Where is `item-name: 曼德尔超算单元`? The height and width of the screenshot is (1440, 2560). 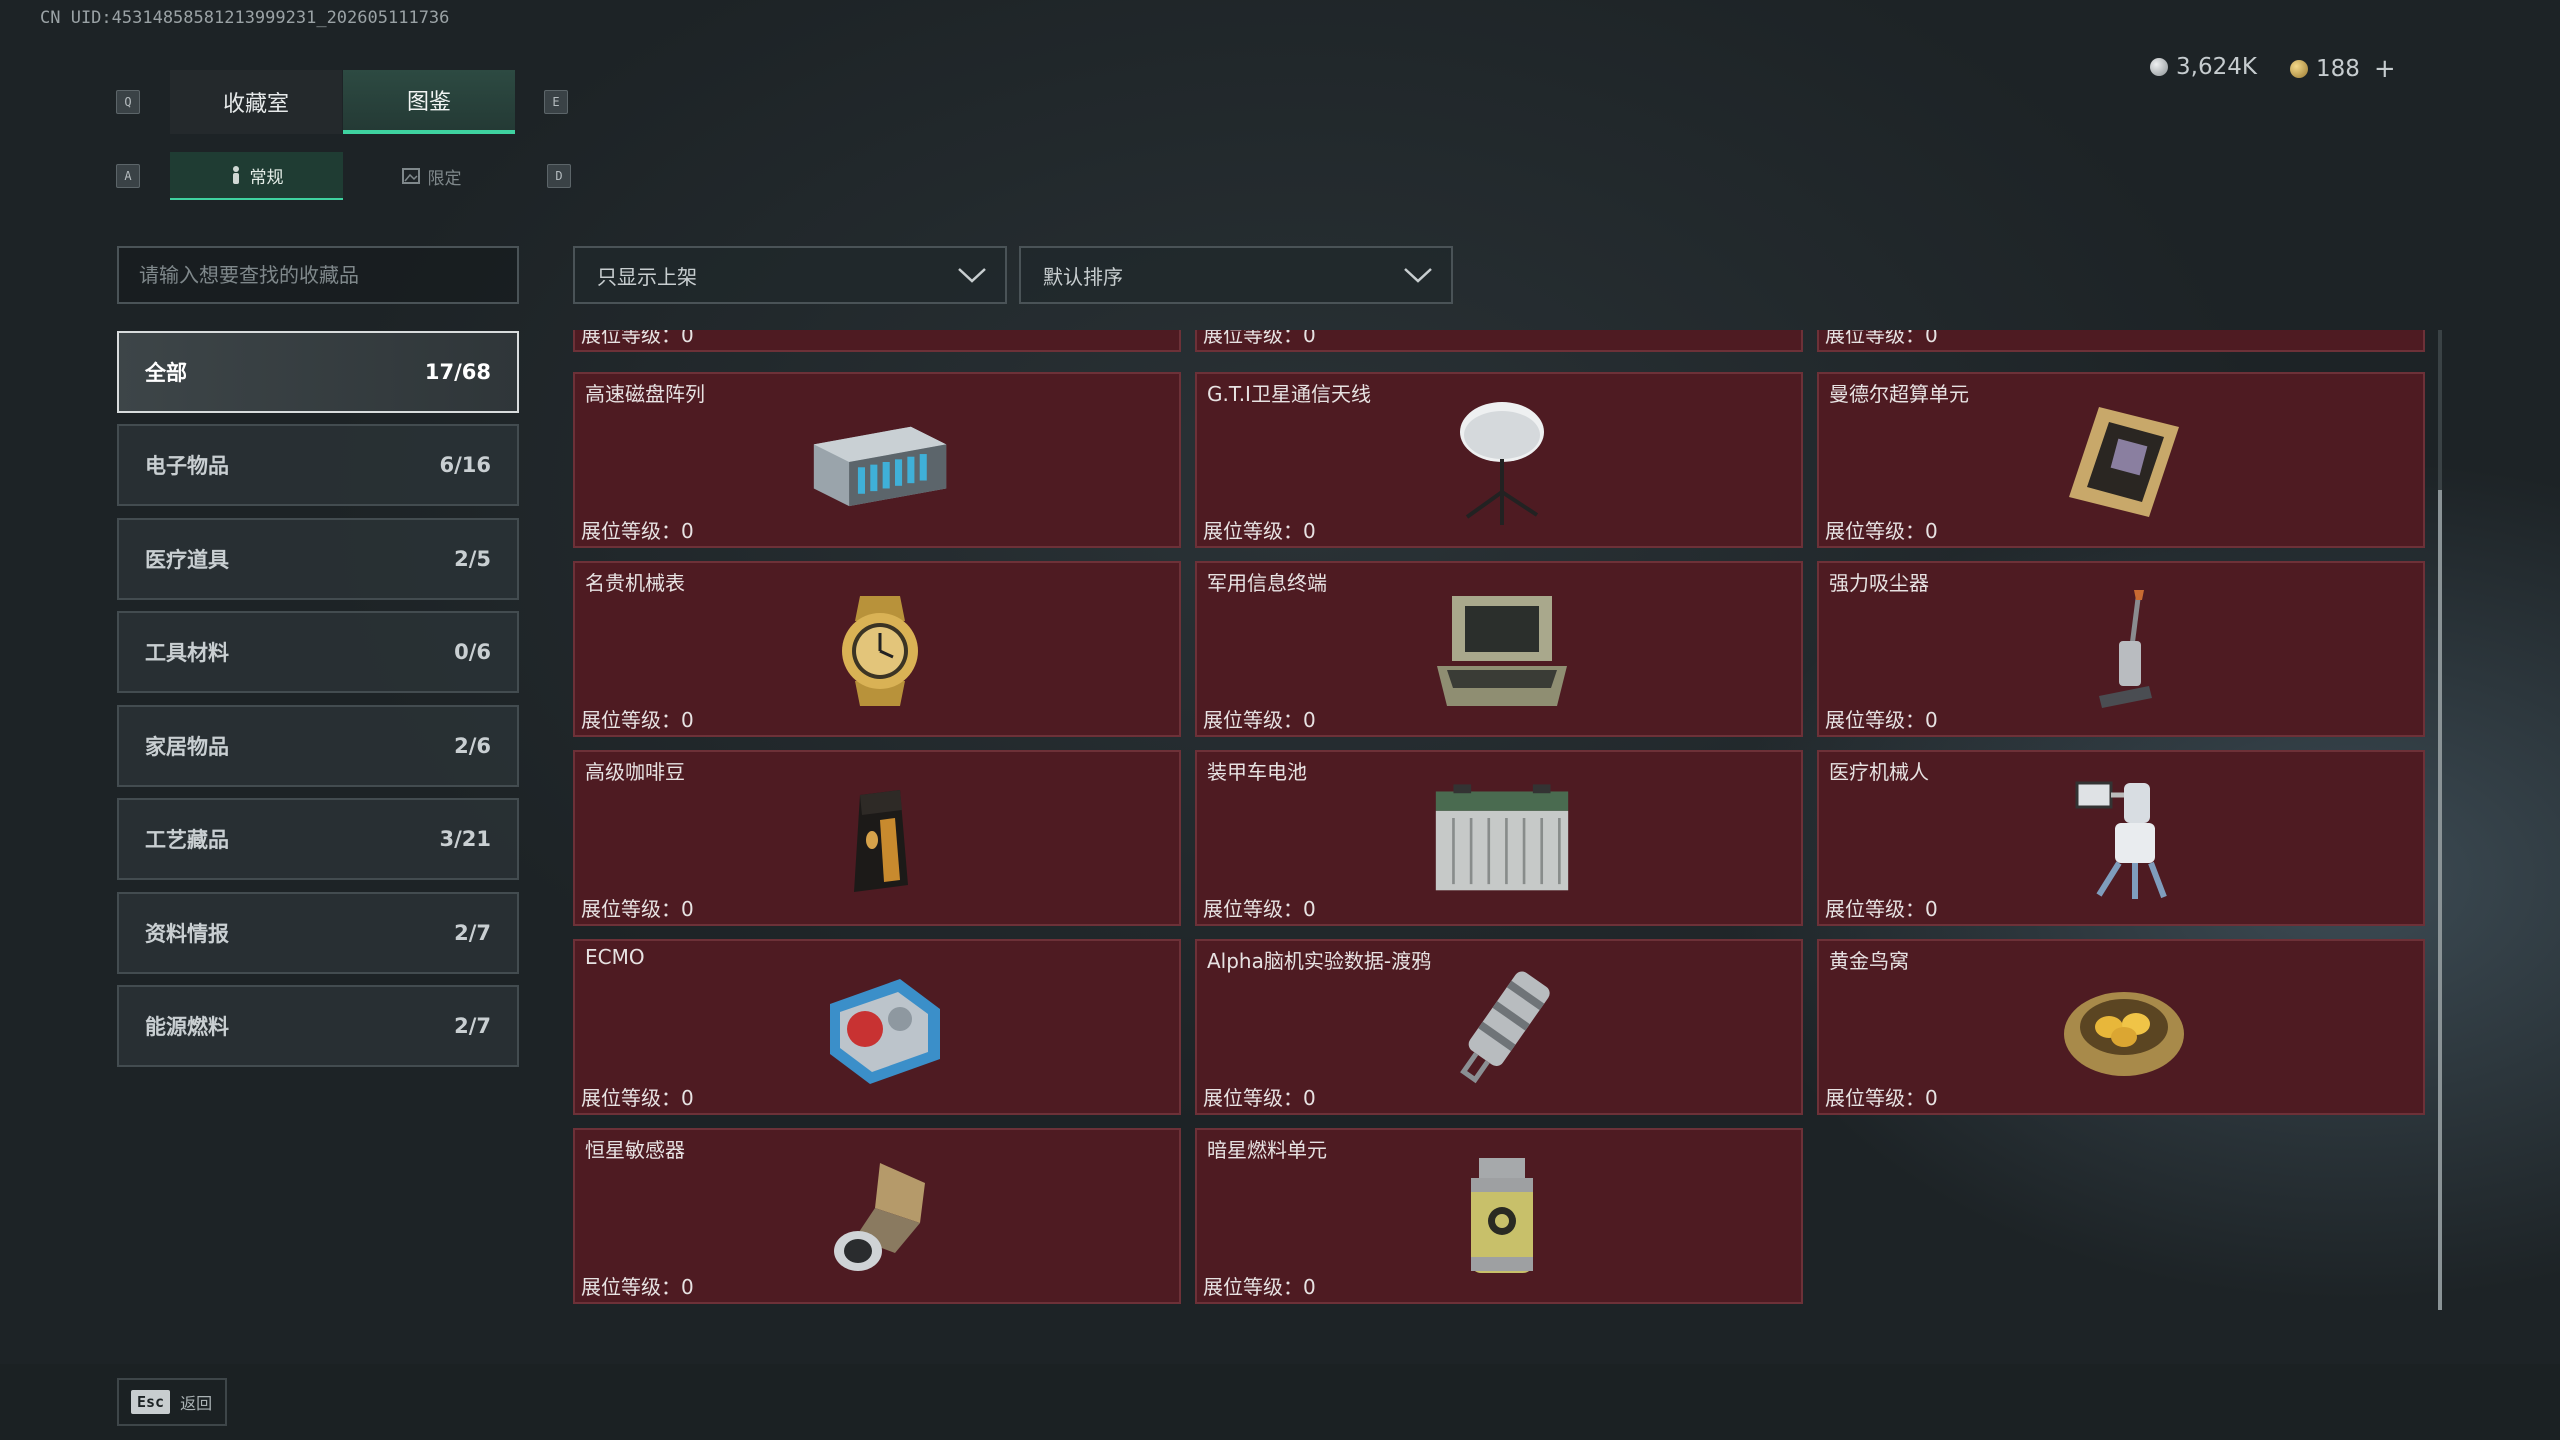 item-name: 曼德尔超算单元 is located at coordinates (1899, 394).